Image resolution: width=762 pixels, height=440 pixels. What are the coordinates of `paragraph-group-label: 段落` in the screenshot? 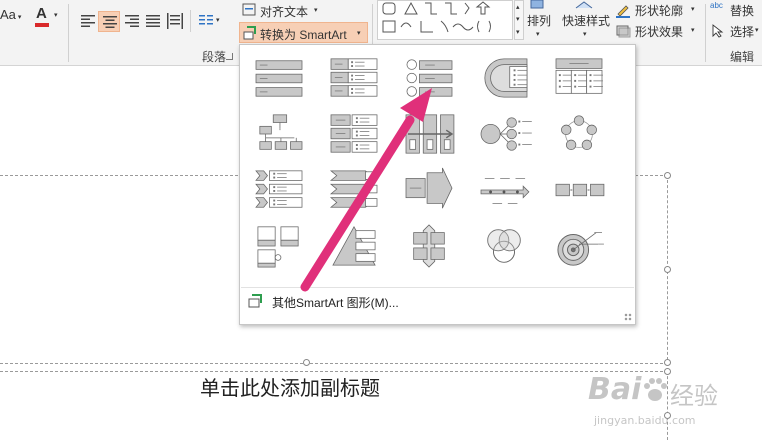 It's located at (214, 57).